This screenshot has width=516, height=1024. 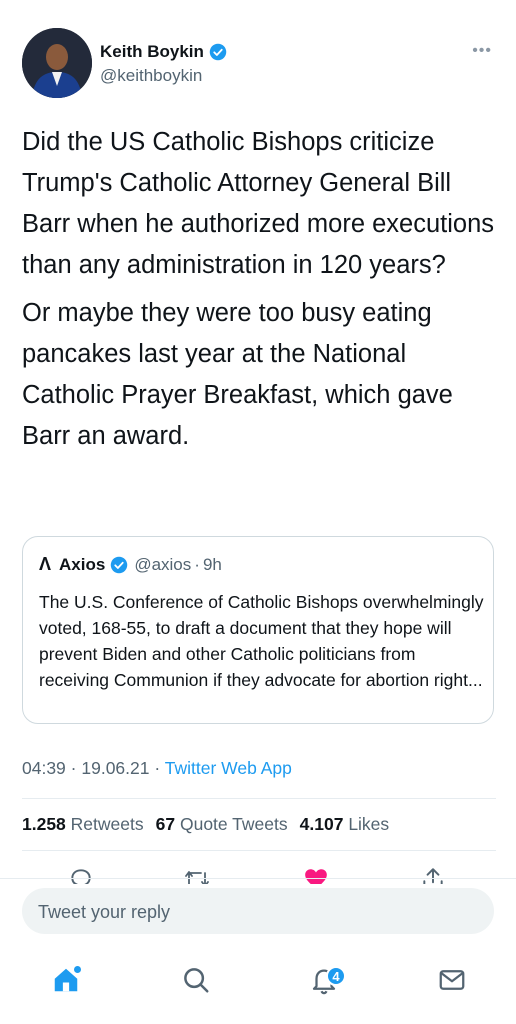 I want to click on avatar, so click(x=57, y=63).